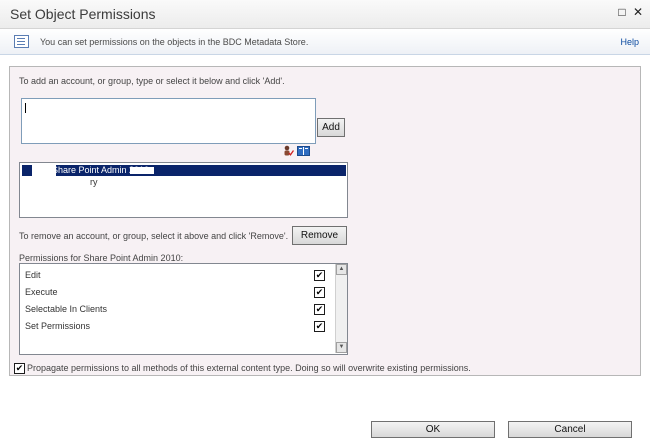  I want to click on account-input, so click(168, 121).